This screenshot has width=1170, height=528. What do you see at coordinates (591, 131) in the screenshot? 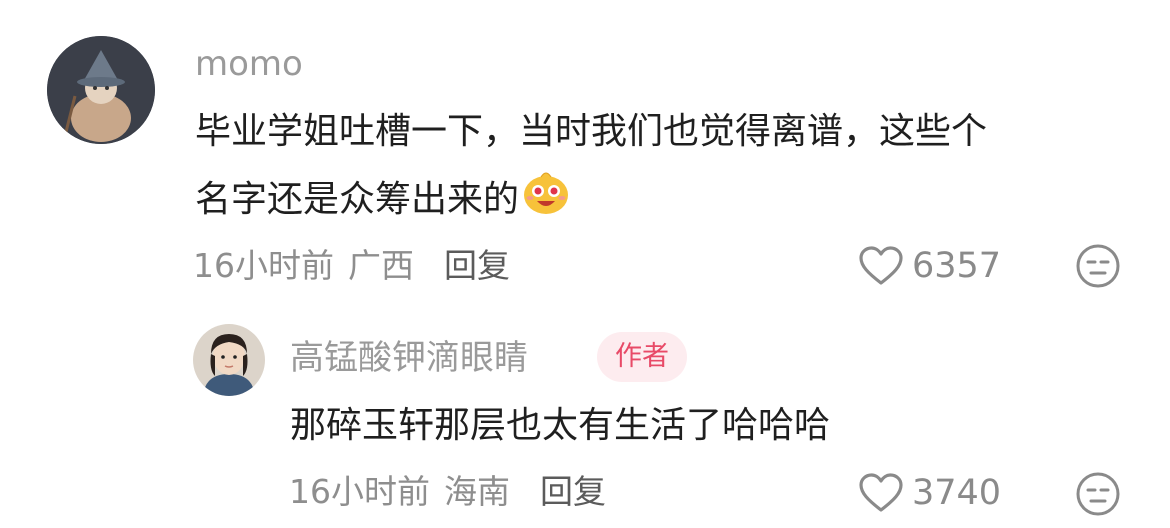
I see `comment-text-line-1: 毕业学姐吐槽一下，当时我们也觉得离谱，这些个` at bounding box center [591, 131].